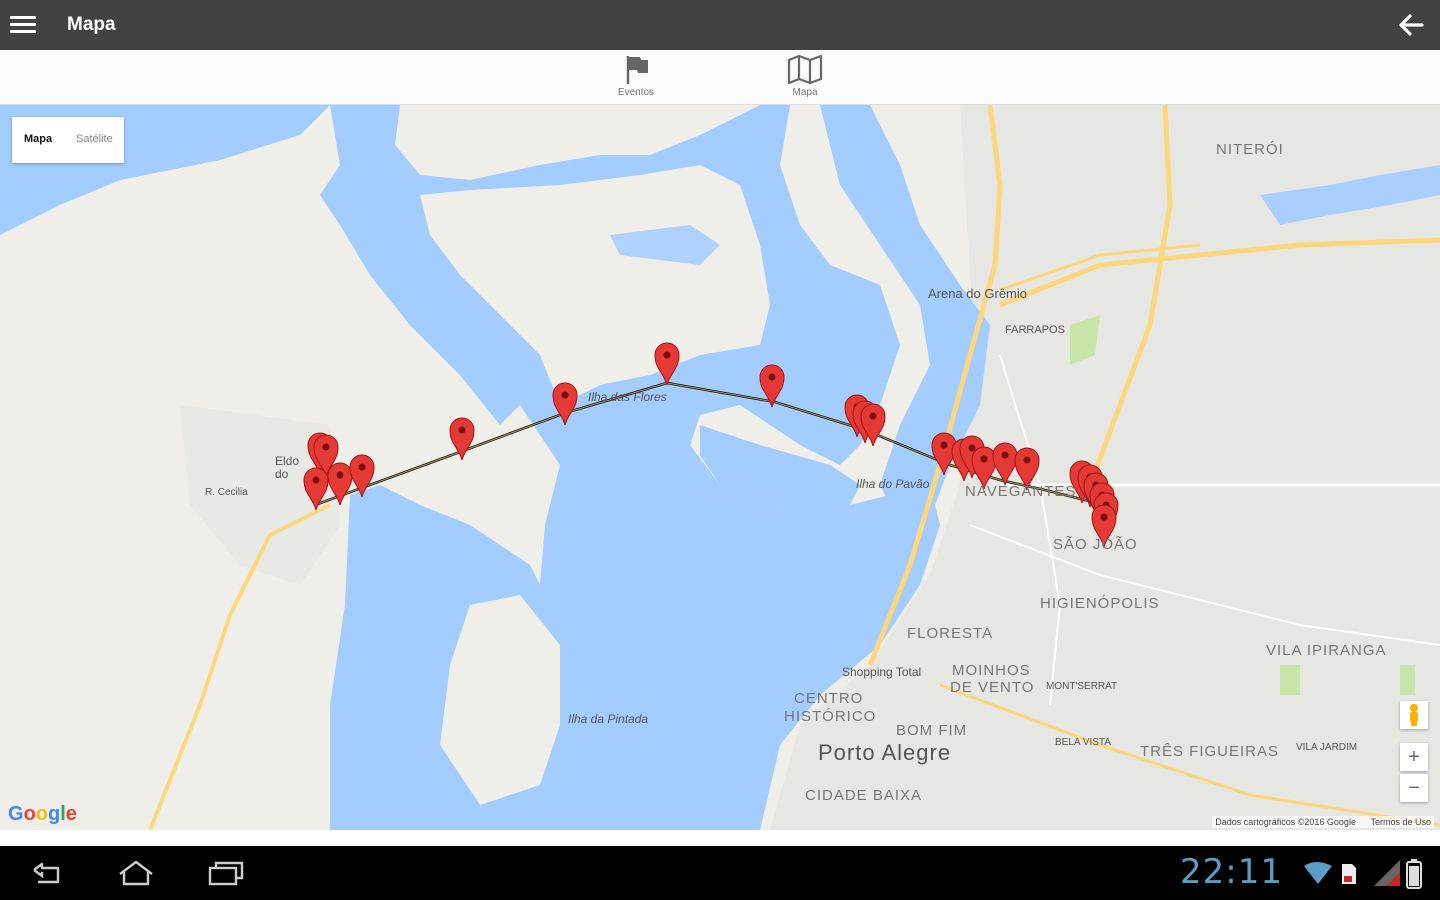 The image size is (1440, 900). I want to click on map-icon, so click(805, 69).